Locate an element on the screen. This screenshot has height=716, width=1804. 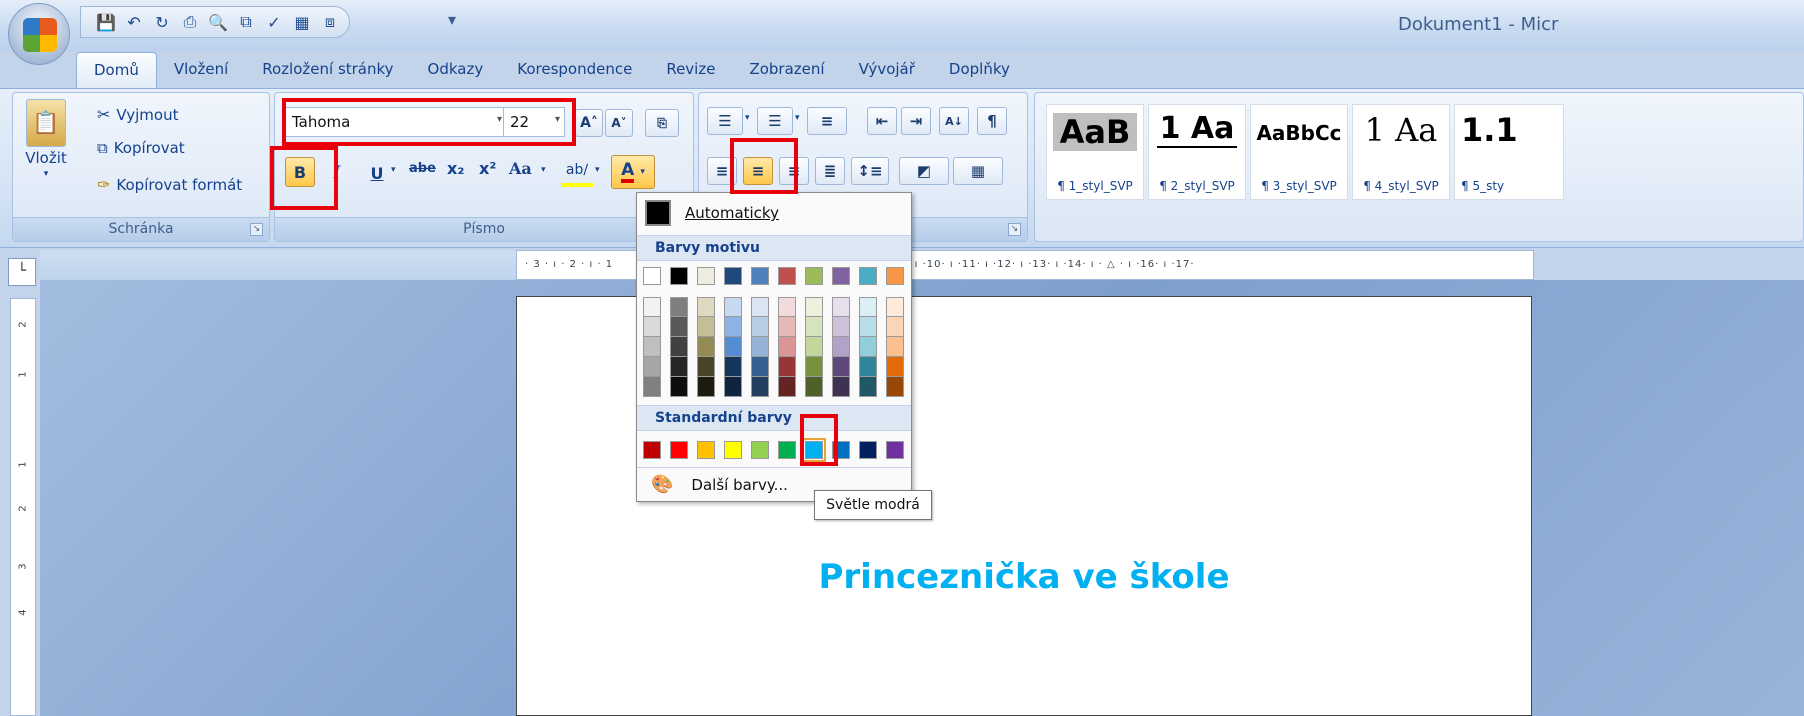
change-case-button: Aa is located at coordinates (520, 168).